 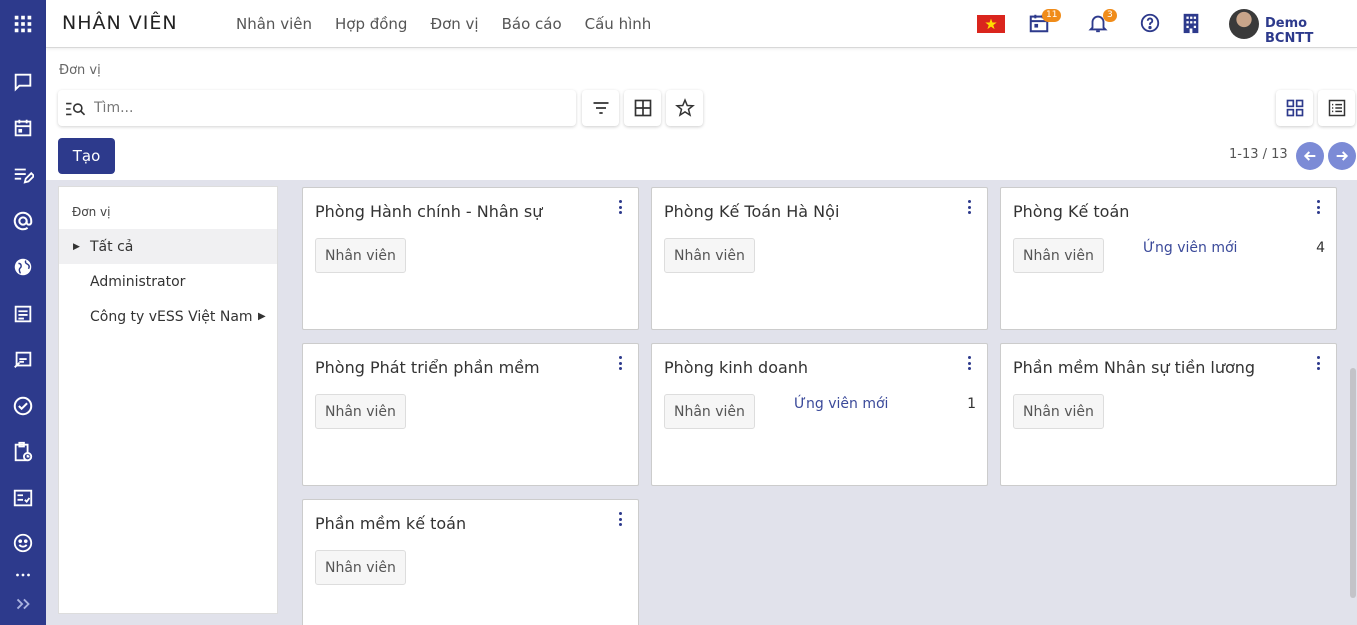 What do you see at coordinates (1168, 414) in the screenshot?
I see `unit-card: Phần mềm Nhân sự tiền lương Nhân viên` at bounding box center [1168, 414].